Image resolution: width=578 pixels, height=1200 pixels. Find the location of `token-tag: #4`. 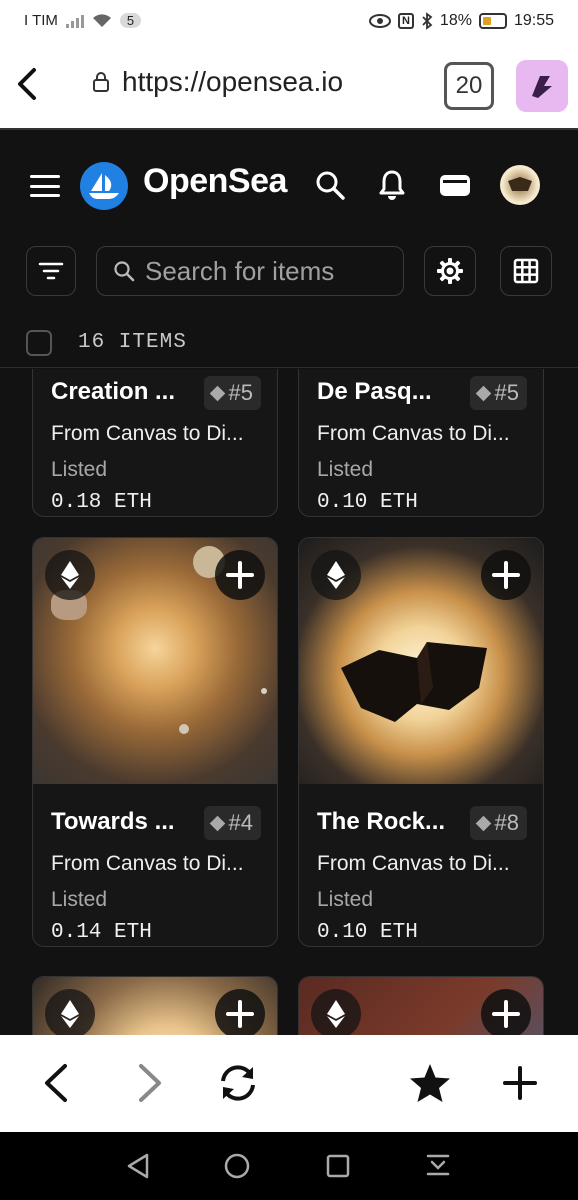

token-tag: #4 is located at coordinates (232, 823).